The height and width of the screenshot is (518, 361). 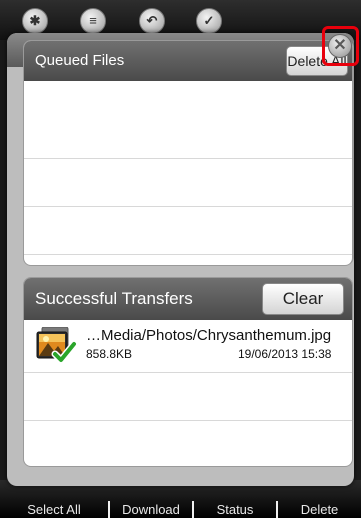 What do you see at coordinates (80, 60) in the screenshot?
I see `queued-files-title: Queued Files` at bounding box center [80, 60].